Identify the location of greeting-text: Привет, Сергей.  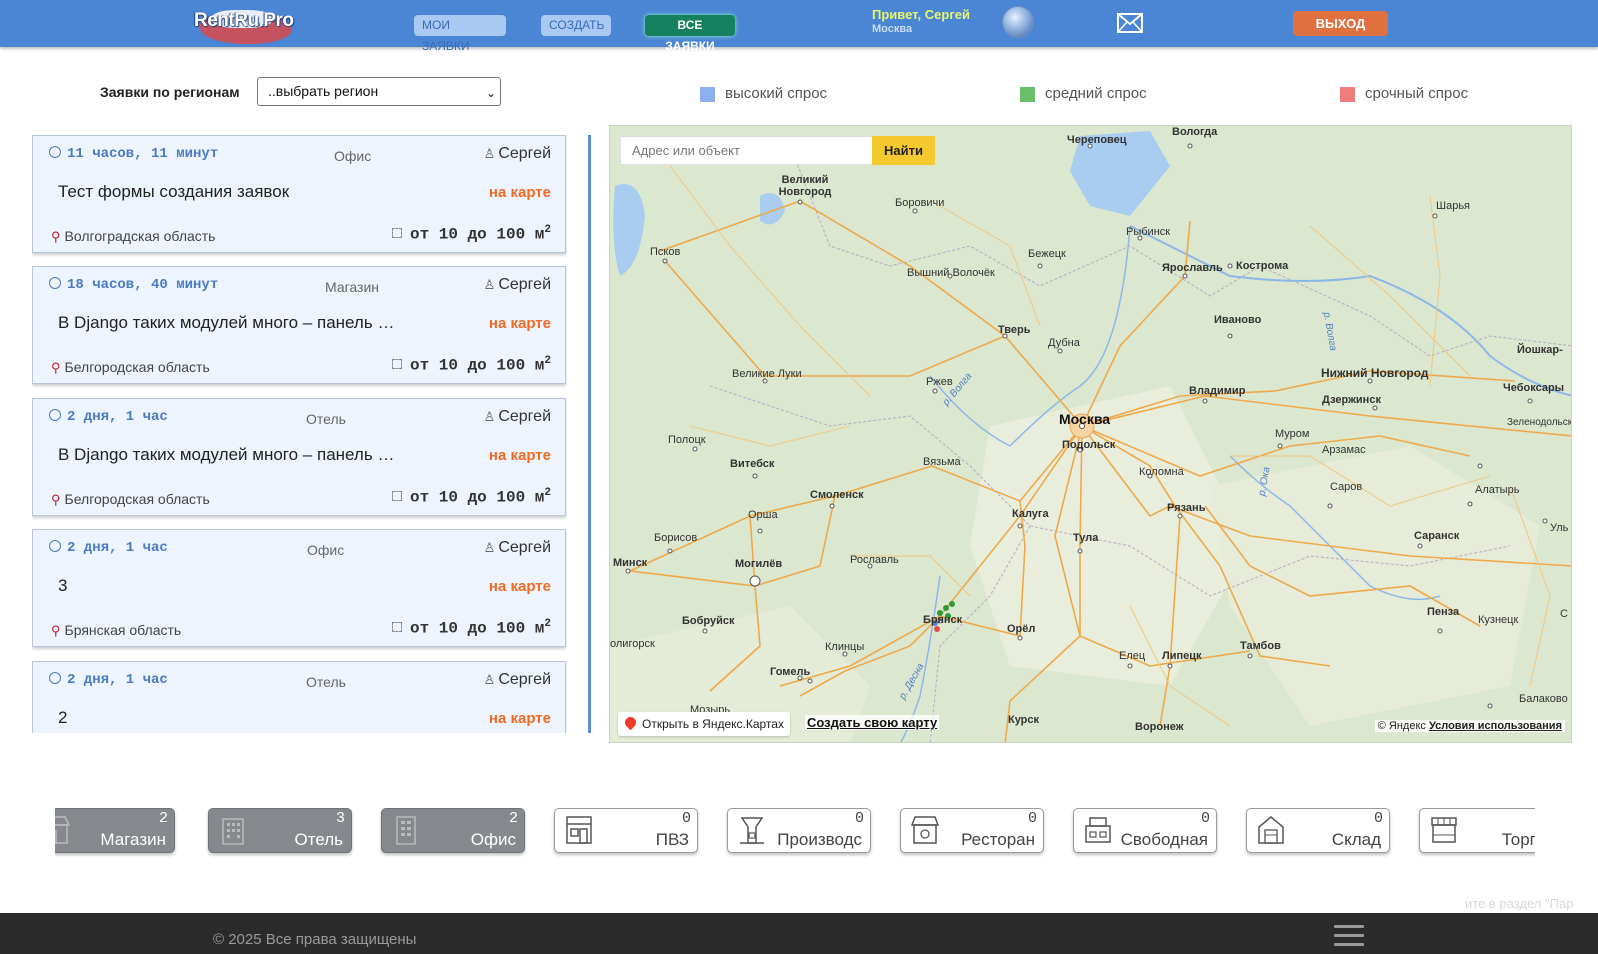
(921, 14).